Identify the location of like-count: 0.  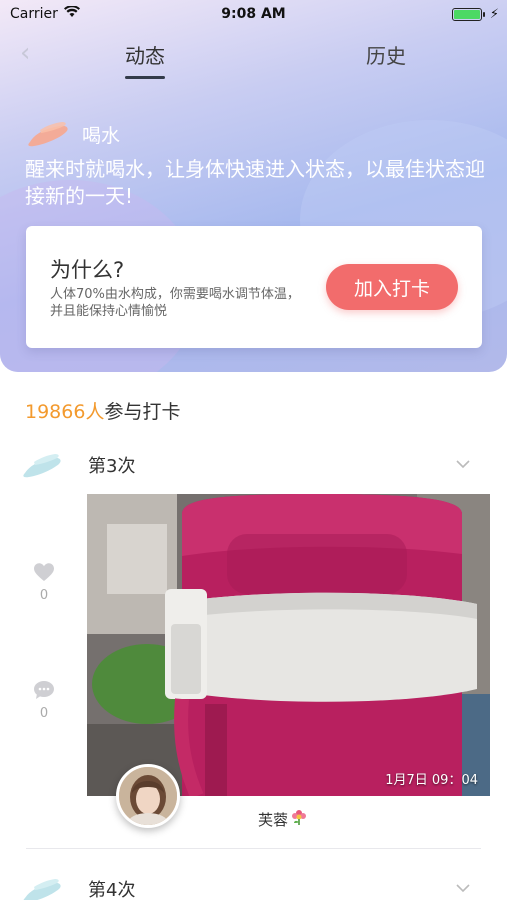
(44, 595).